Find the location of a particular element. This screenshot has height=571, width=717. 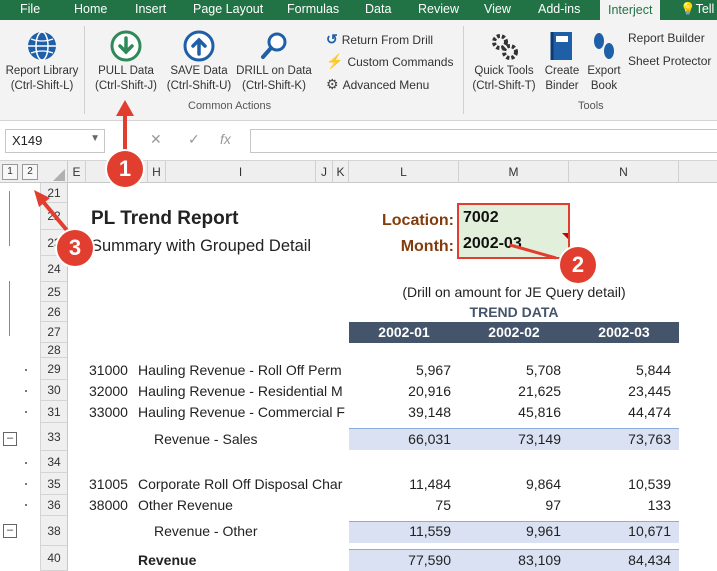

callout-badge: 2 is located at coordinates (578, 265).